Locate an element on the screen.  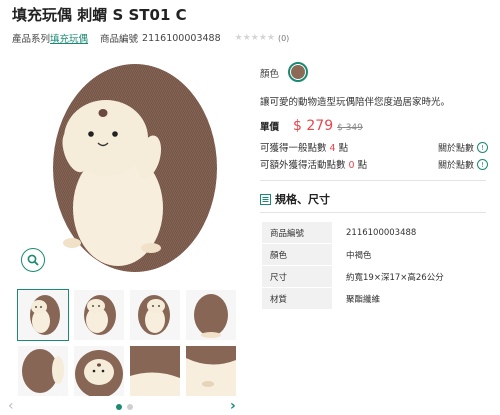
product-meta: 產品系列 填充玩偶 商品編號 2116100003488 ★★★★★ (0) is located at coordinates (150, 38).